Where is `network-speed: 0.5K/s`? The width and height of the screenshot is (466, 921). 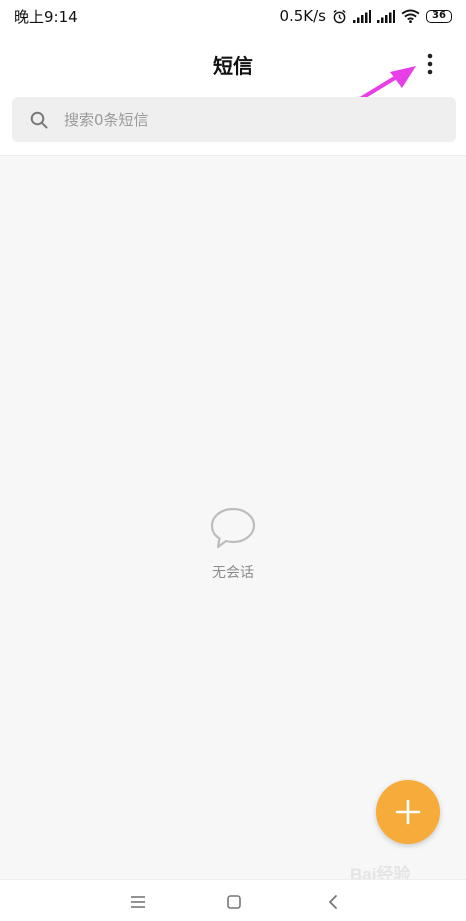 network-speed: 0.5K/s is located at coordinates (302, 16).